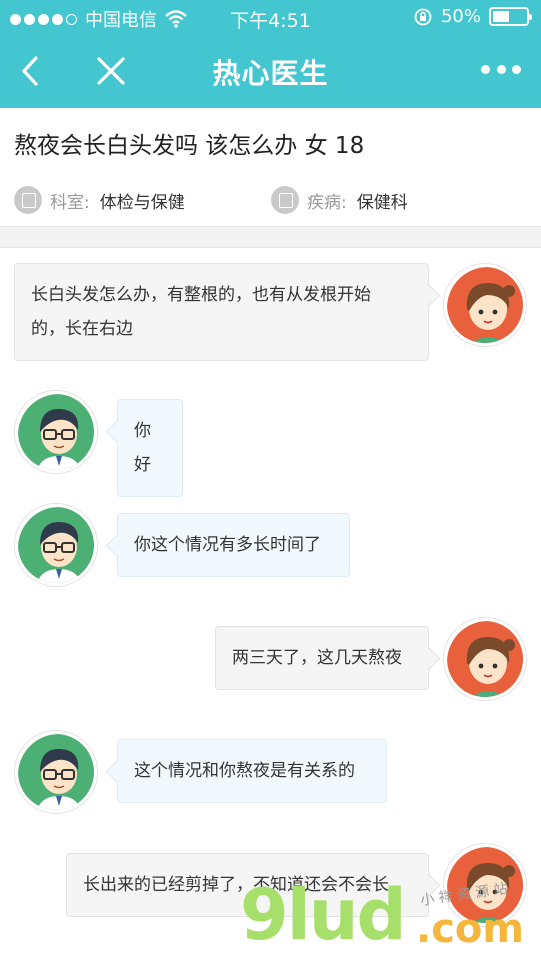 This screenshot has width=541, height=960. I want to click on message-text: 你好, so click(142, 448).